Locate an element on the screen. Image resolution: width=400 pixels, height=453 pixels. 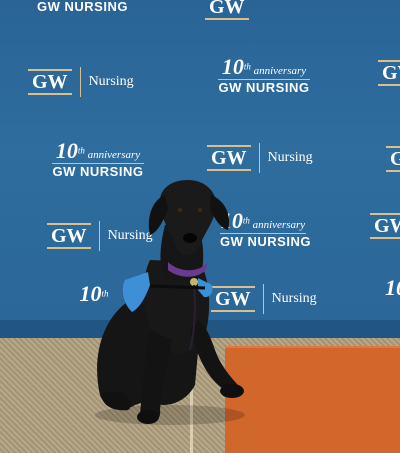
ear-right is located at coordinates (220, 212).